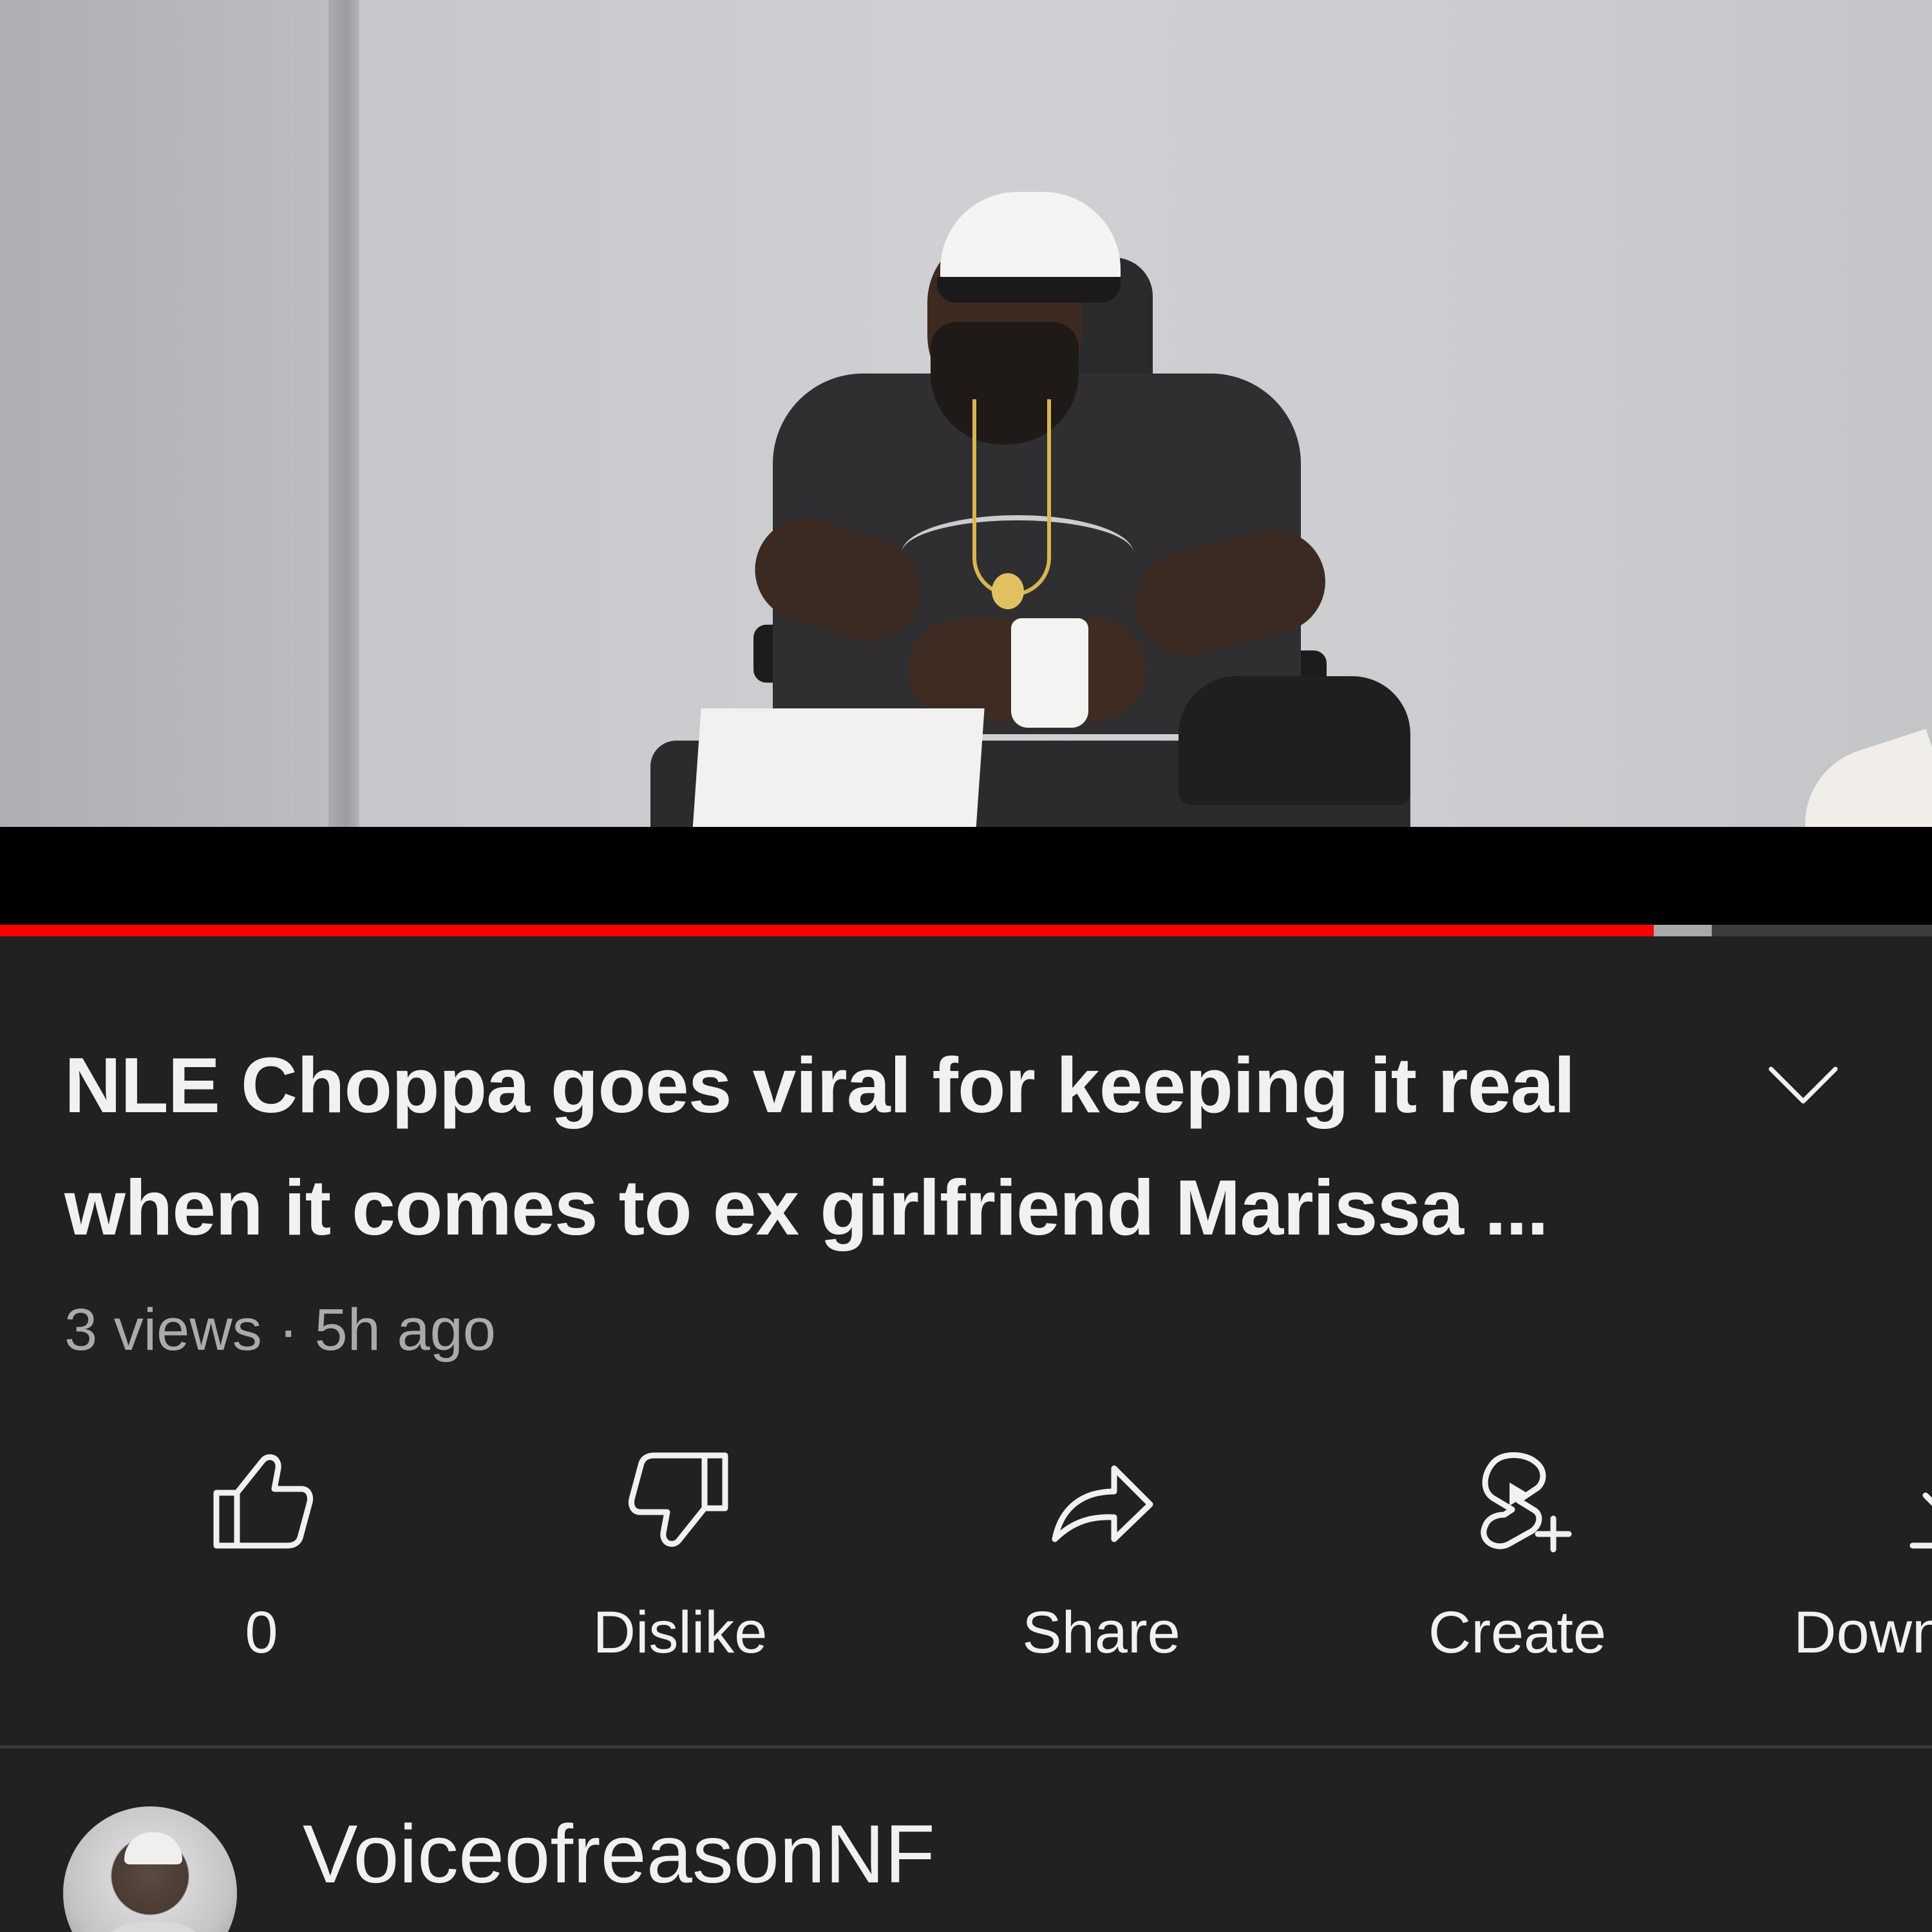  I want to click on upload-age: 5h ago, so click(405, 1330).